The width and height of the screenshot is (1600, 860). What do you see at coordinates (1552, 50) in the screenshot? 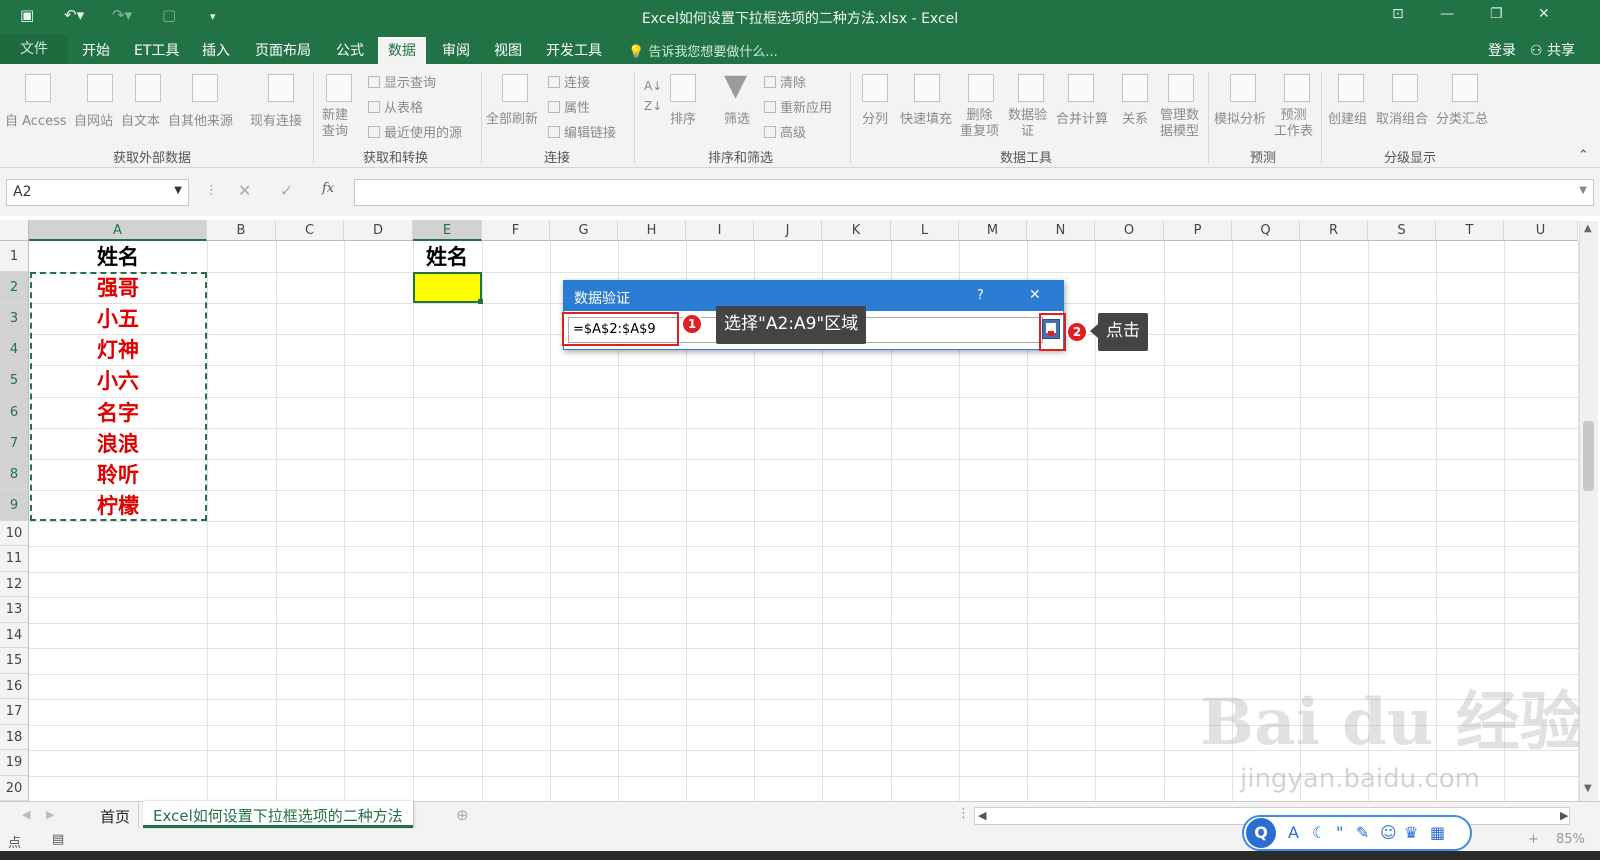
I see `share-button: ⚇ 共享` at bounding box center [1552, 50].